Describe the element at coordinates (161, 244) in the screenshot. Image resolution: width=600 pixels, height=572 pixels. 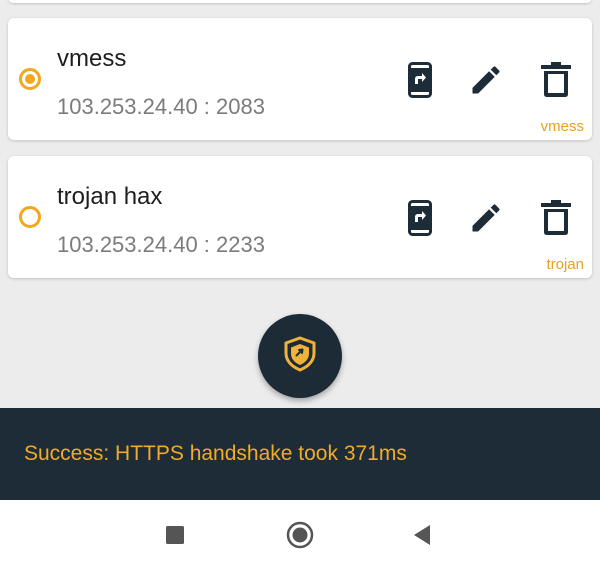
I see `server-address: 103.253.24.40 : 2233` at that location.